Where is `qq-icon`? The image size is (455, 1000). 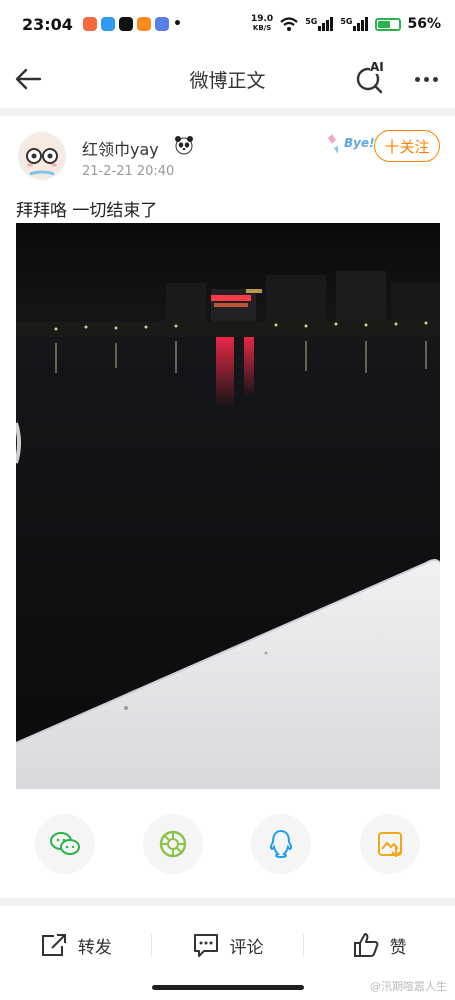
qq-icon is located at coordinates (281, 844).